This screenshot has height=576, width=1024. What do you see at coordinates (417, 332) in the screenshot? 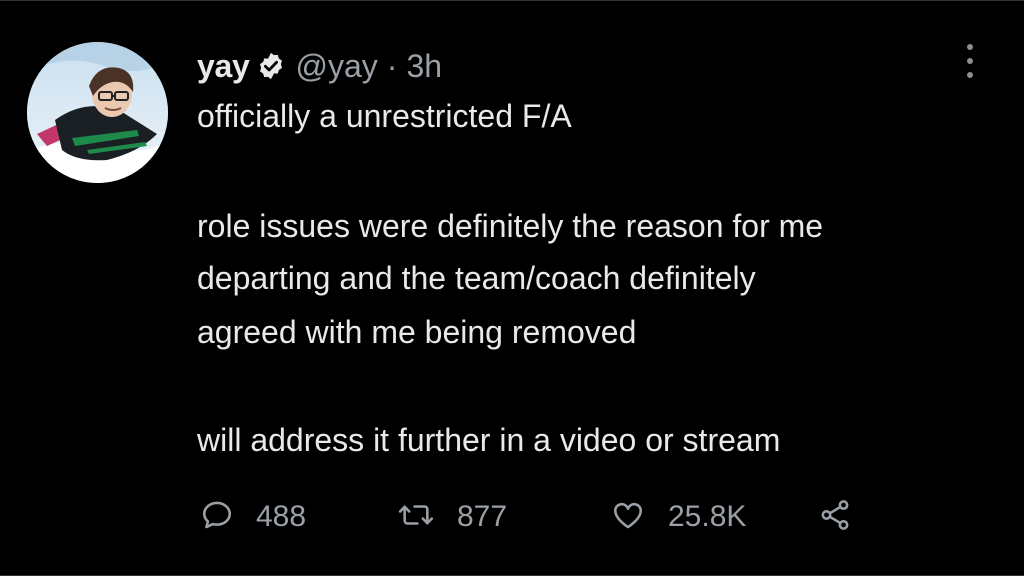
I see `tweet-text-line: agreed with me being removed` at bounding box center [417, 332].